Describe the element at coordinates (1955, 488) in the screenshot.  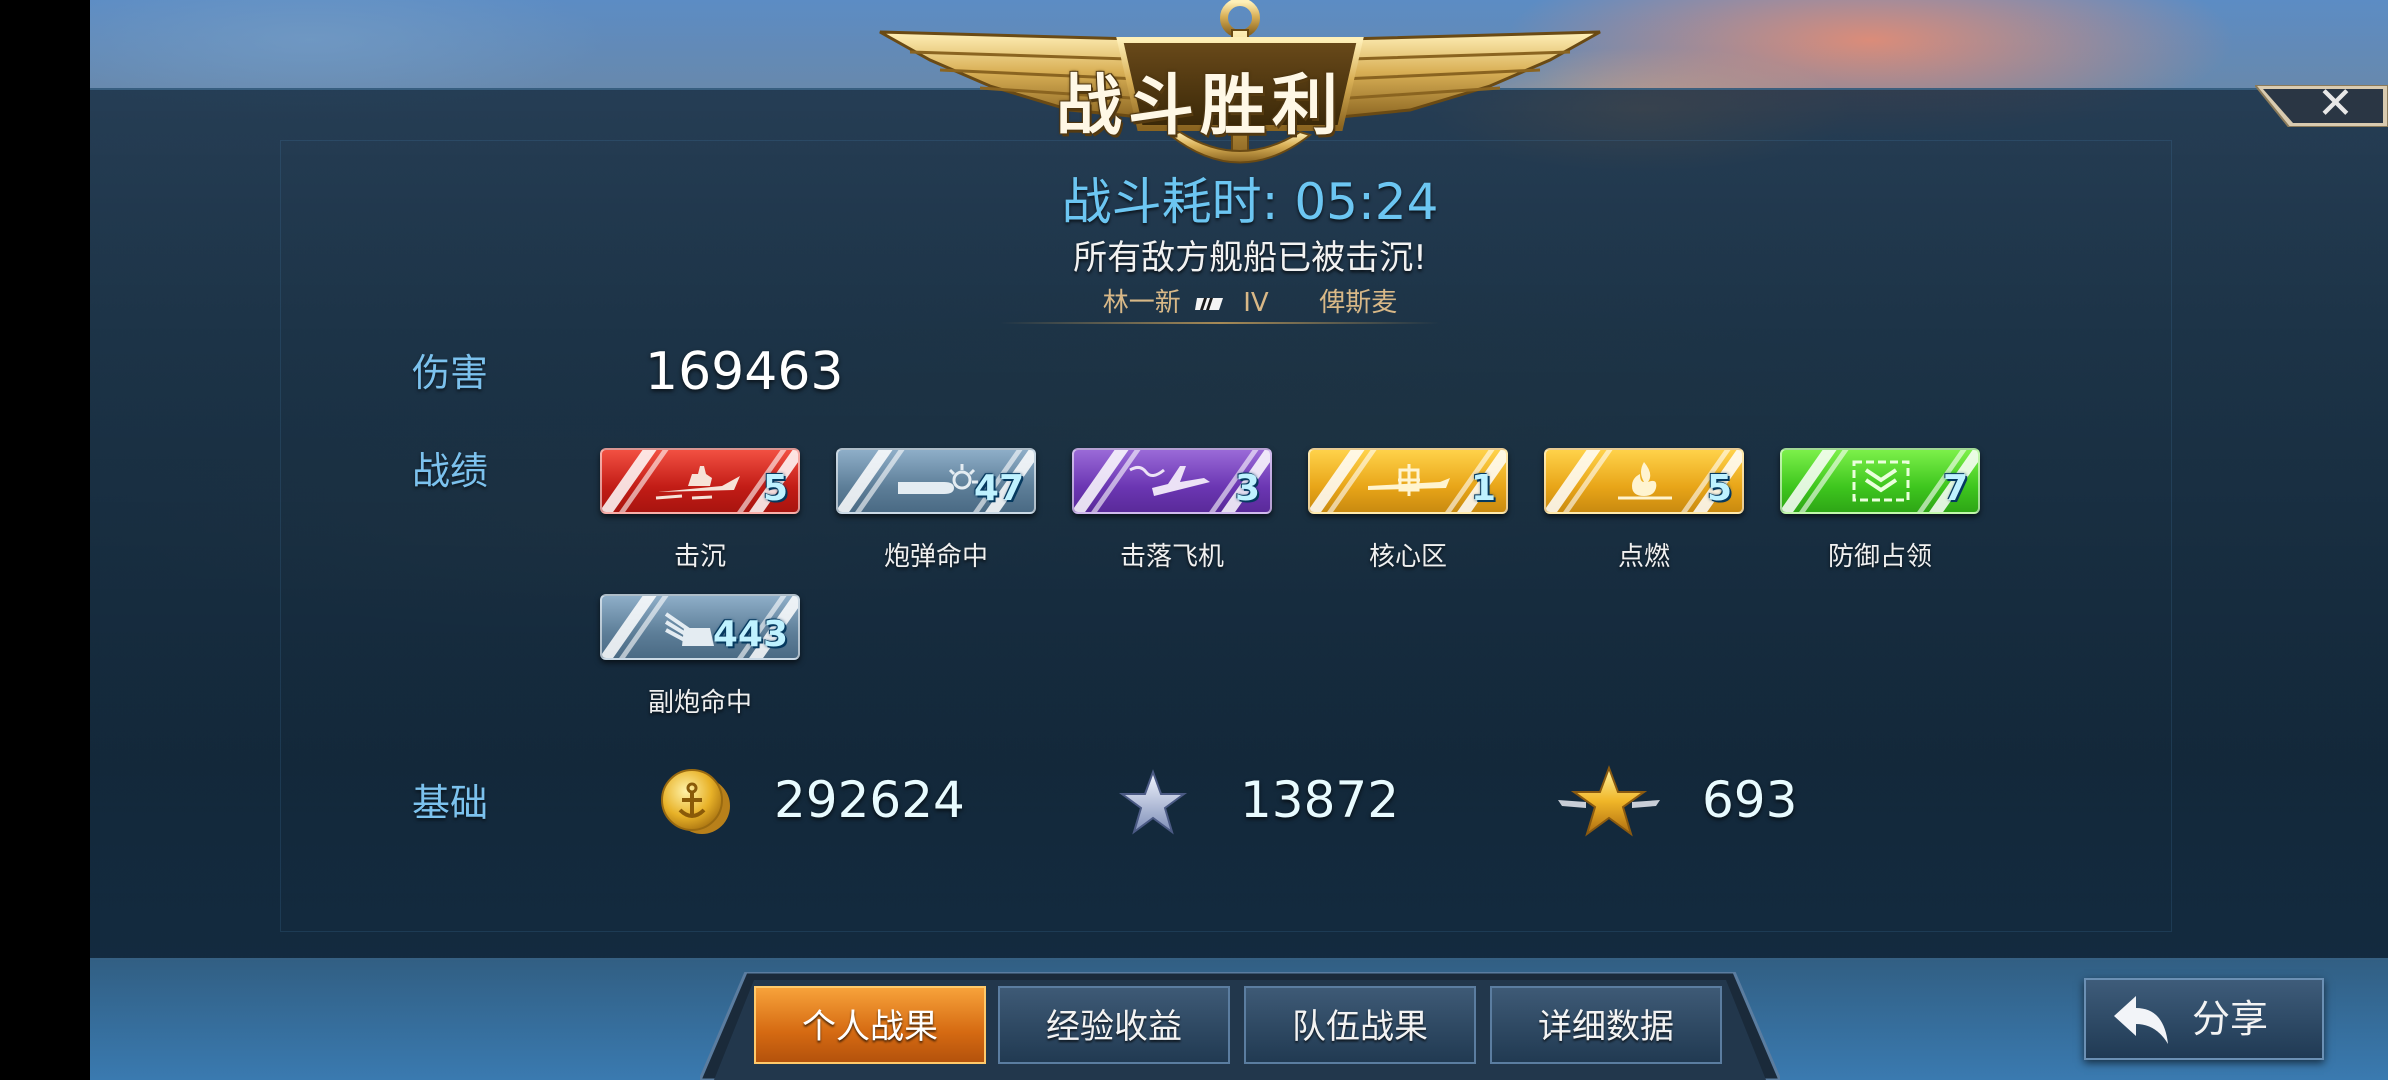
I see `medal-defense-capture-count: 7` at that location.